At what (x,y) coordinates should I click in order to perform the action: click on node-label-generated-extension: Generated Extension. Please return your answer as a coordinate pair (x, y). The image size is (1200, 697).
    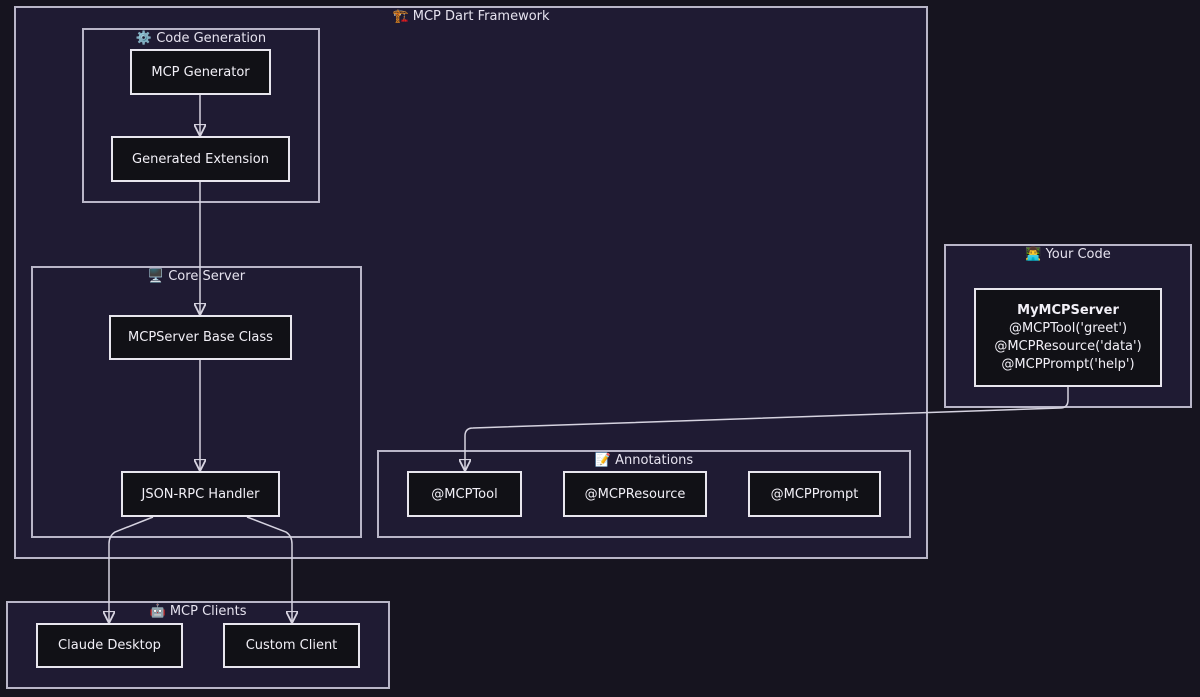
    Looking at the image, I should click on (200, 159).